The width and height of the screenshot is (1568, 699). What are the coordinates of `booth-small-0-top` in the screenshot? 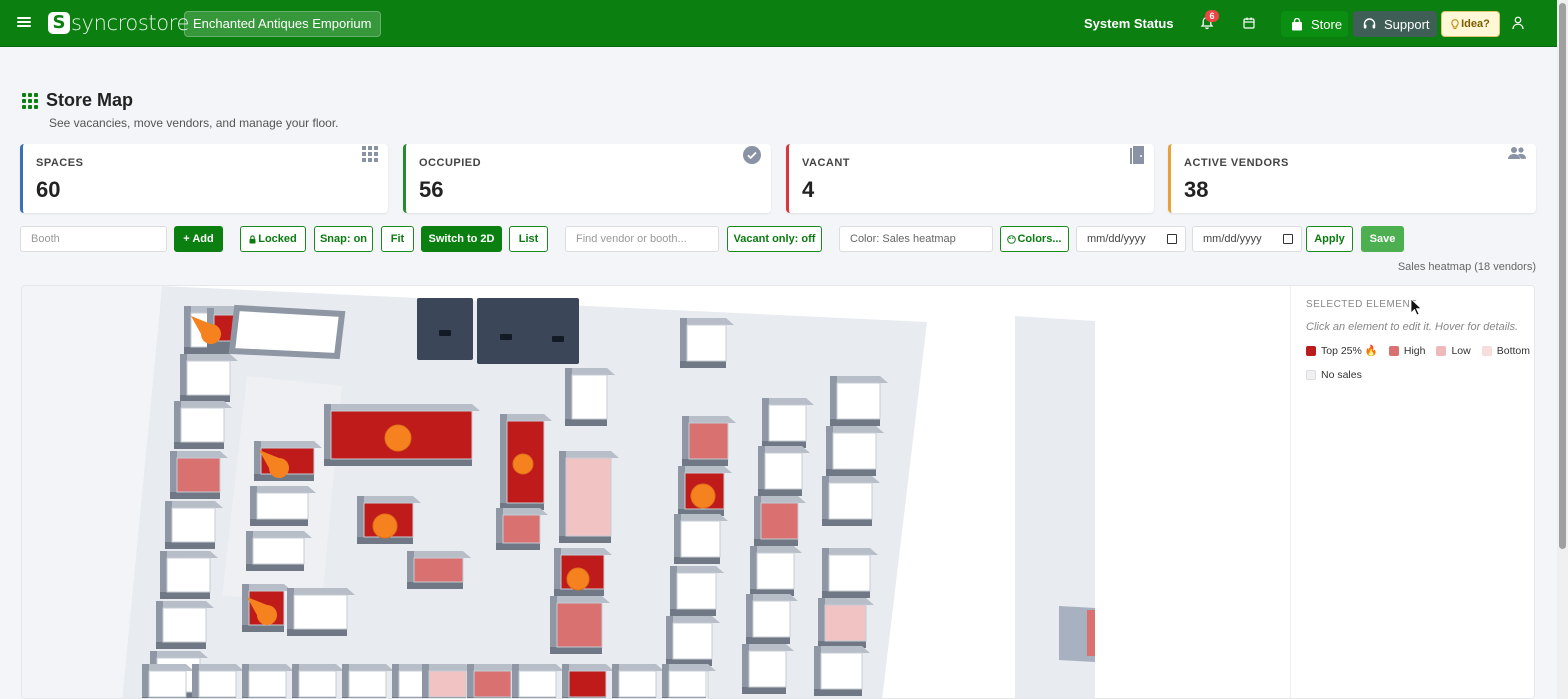 It's located at (583, 551).